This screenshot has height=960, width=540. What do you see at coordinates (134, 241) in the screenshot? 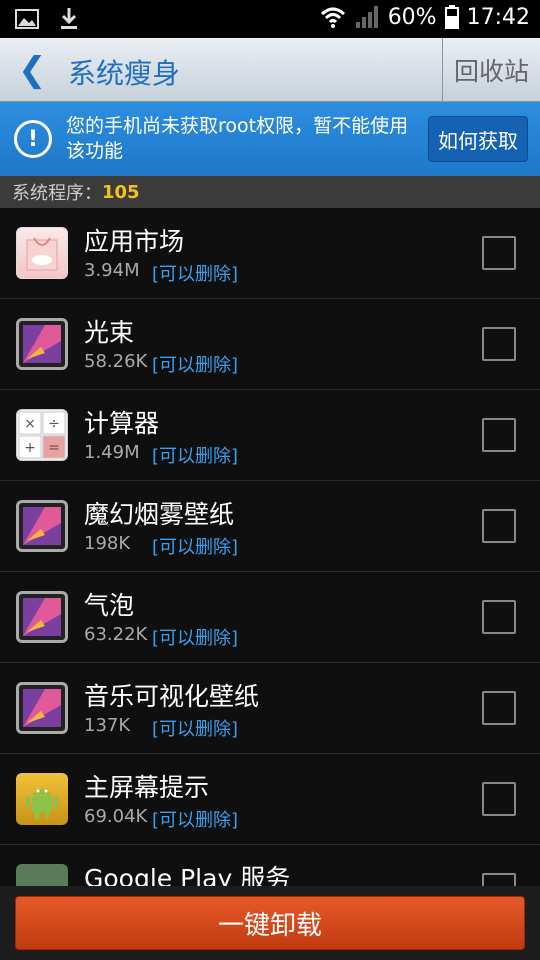
I see `app-name: 应用市场` at bounding box center [134, 241].